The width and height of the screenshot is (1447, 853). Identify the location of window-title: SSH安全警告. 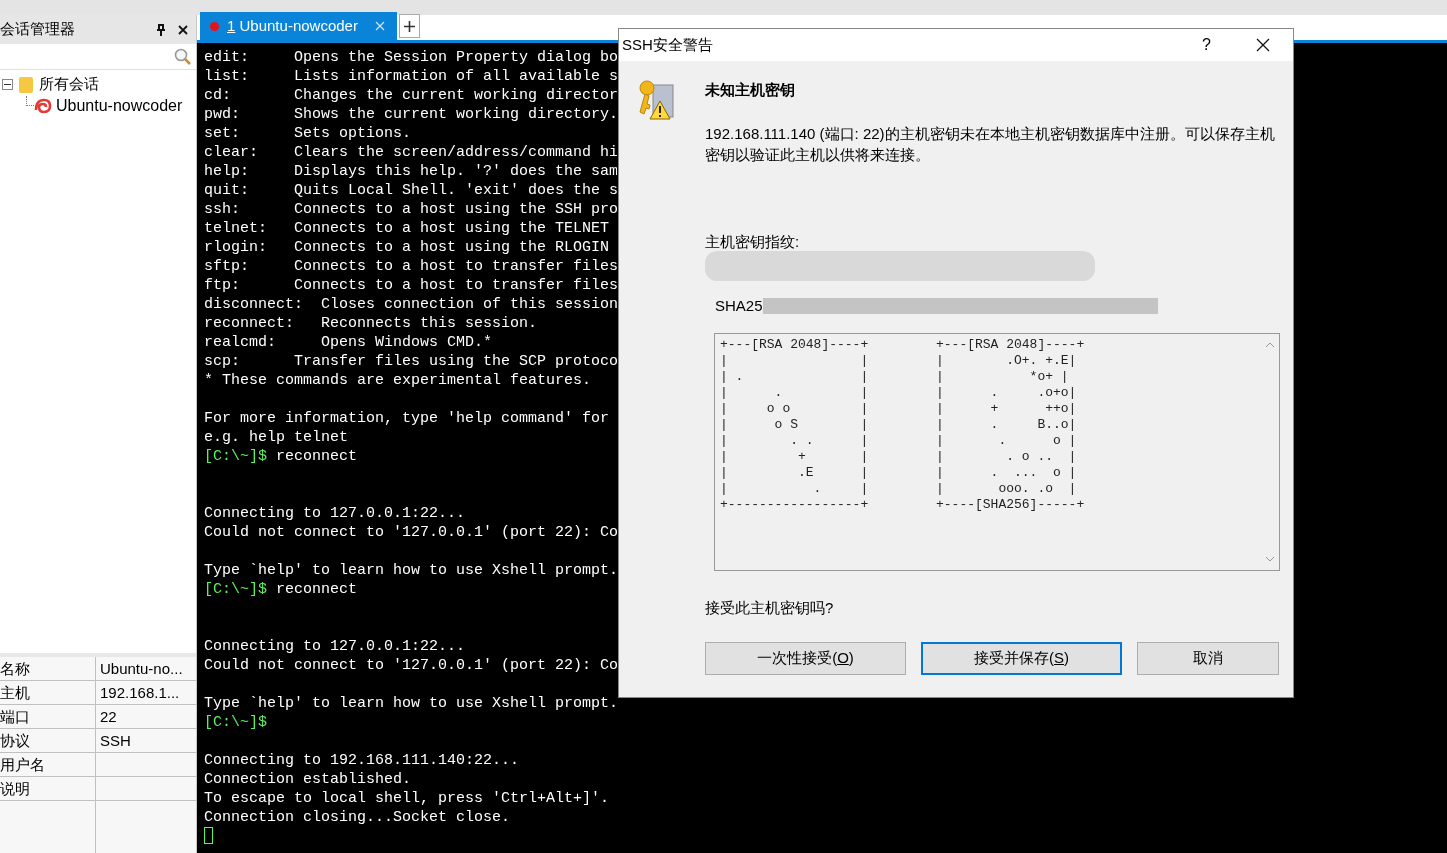
(668, 44).